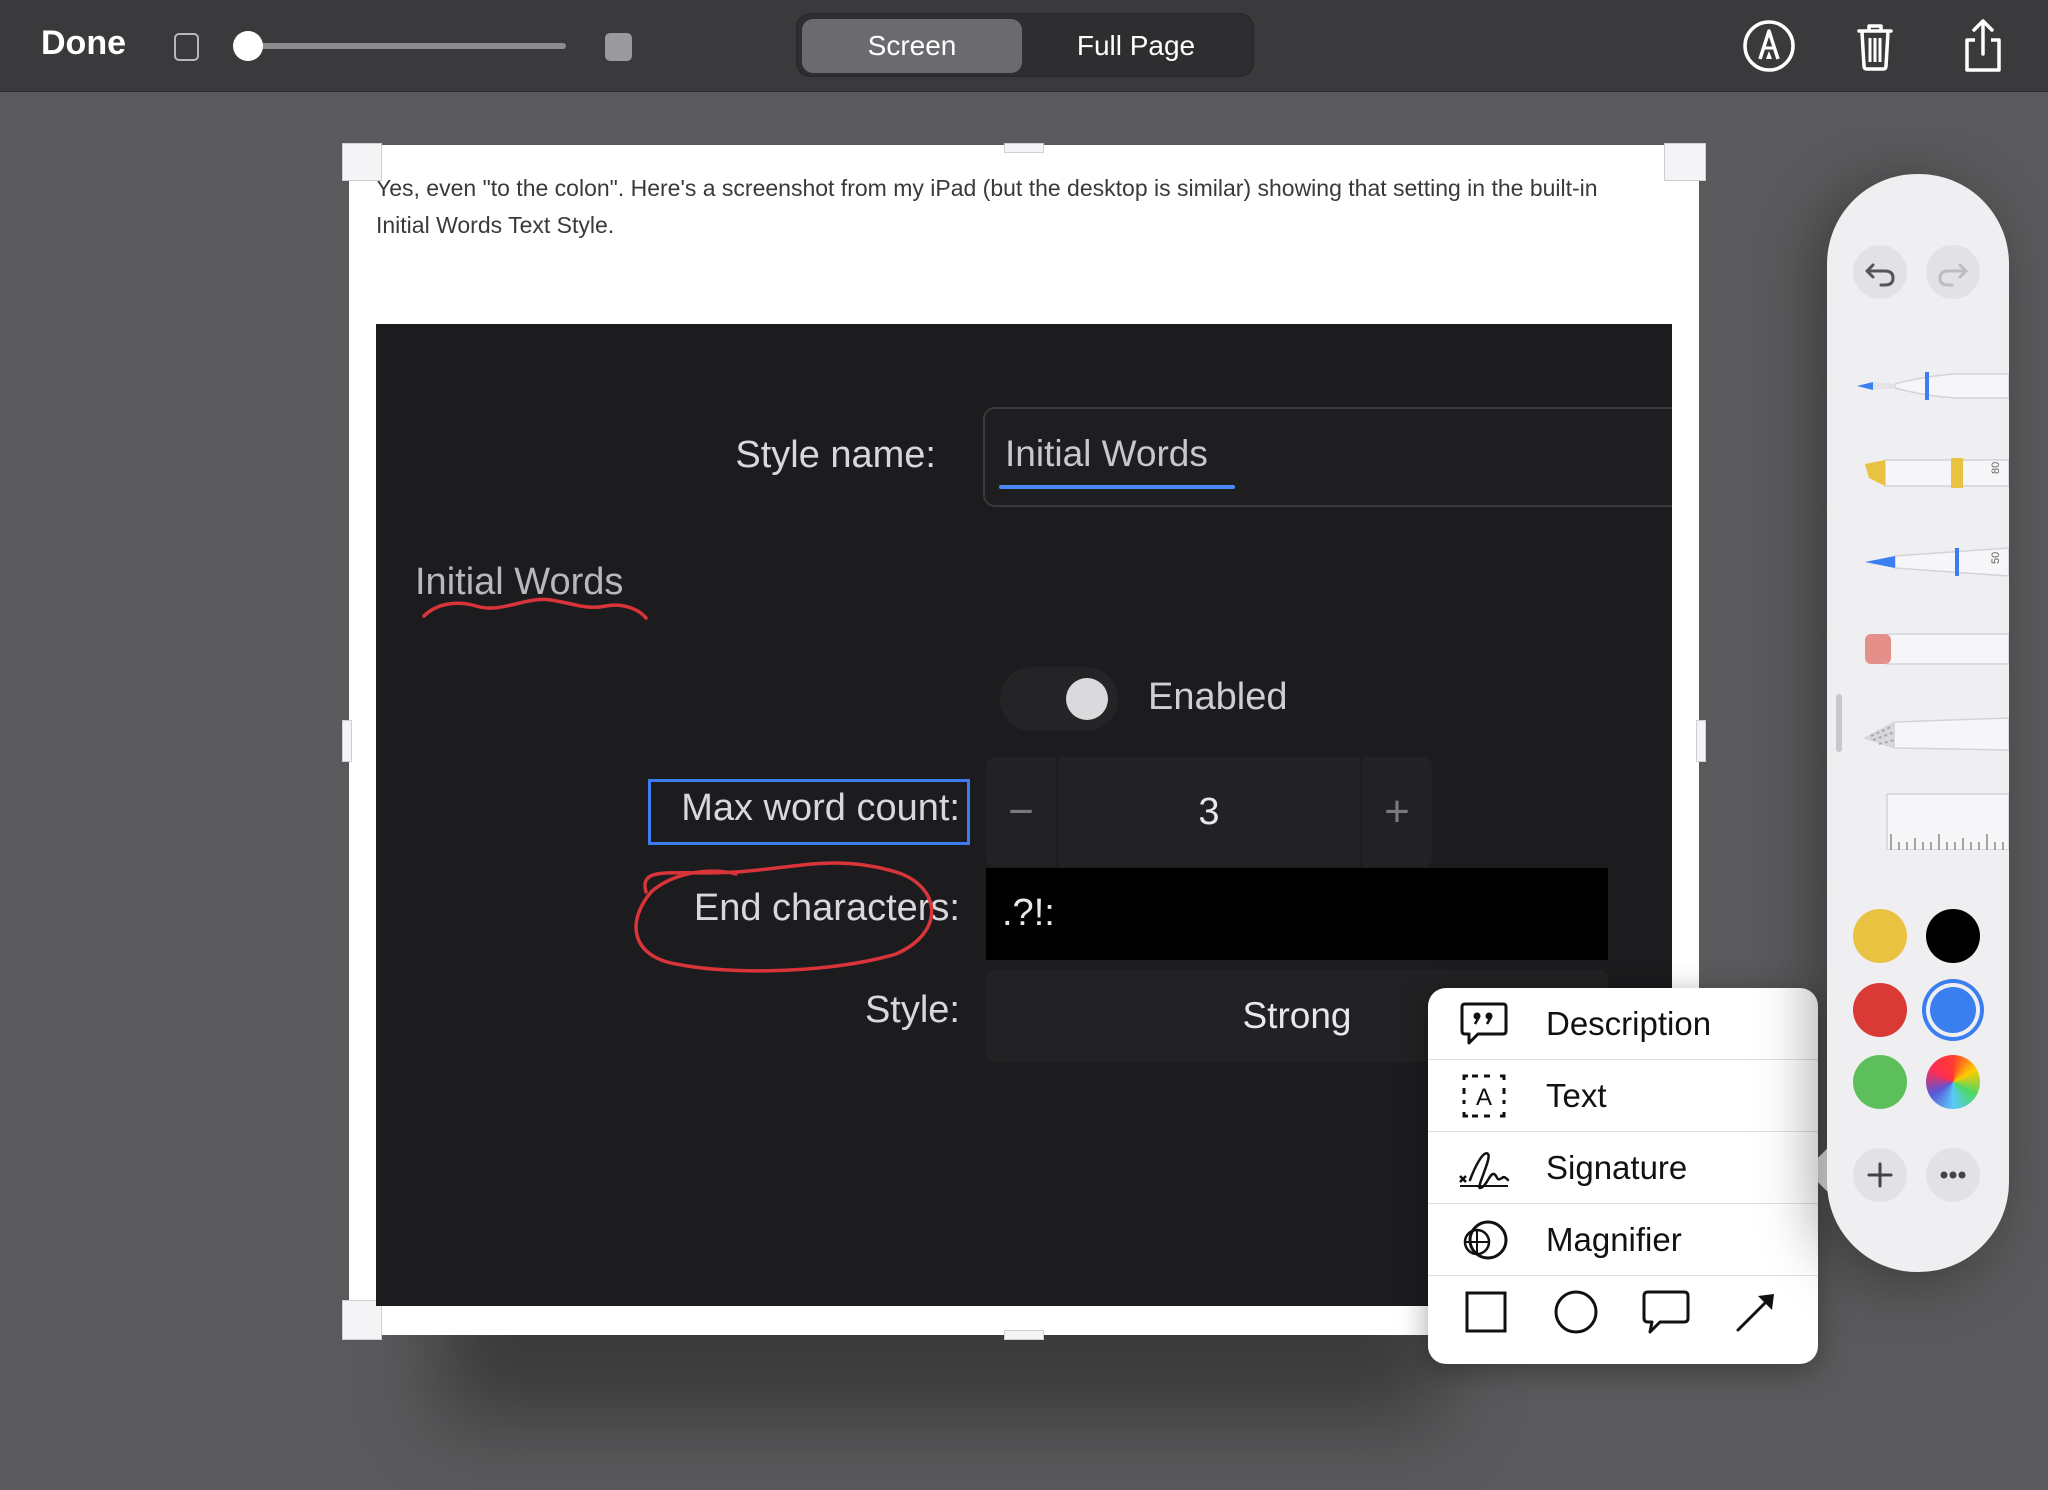  Describe the element at coordinates (1629, 1023) in the screenshot. I see `menu-item-label: Description` at that location.